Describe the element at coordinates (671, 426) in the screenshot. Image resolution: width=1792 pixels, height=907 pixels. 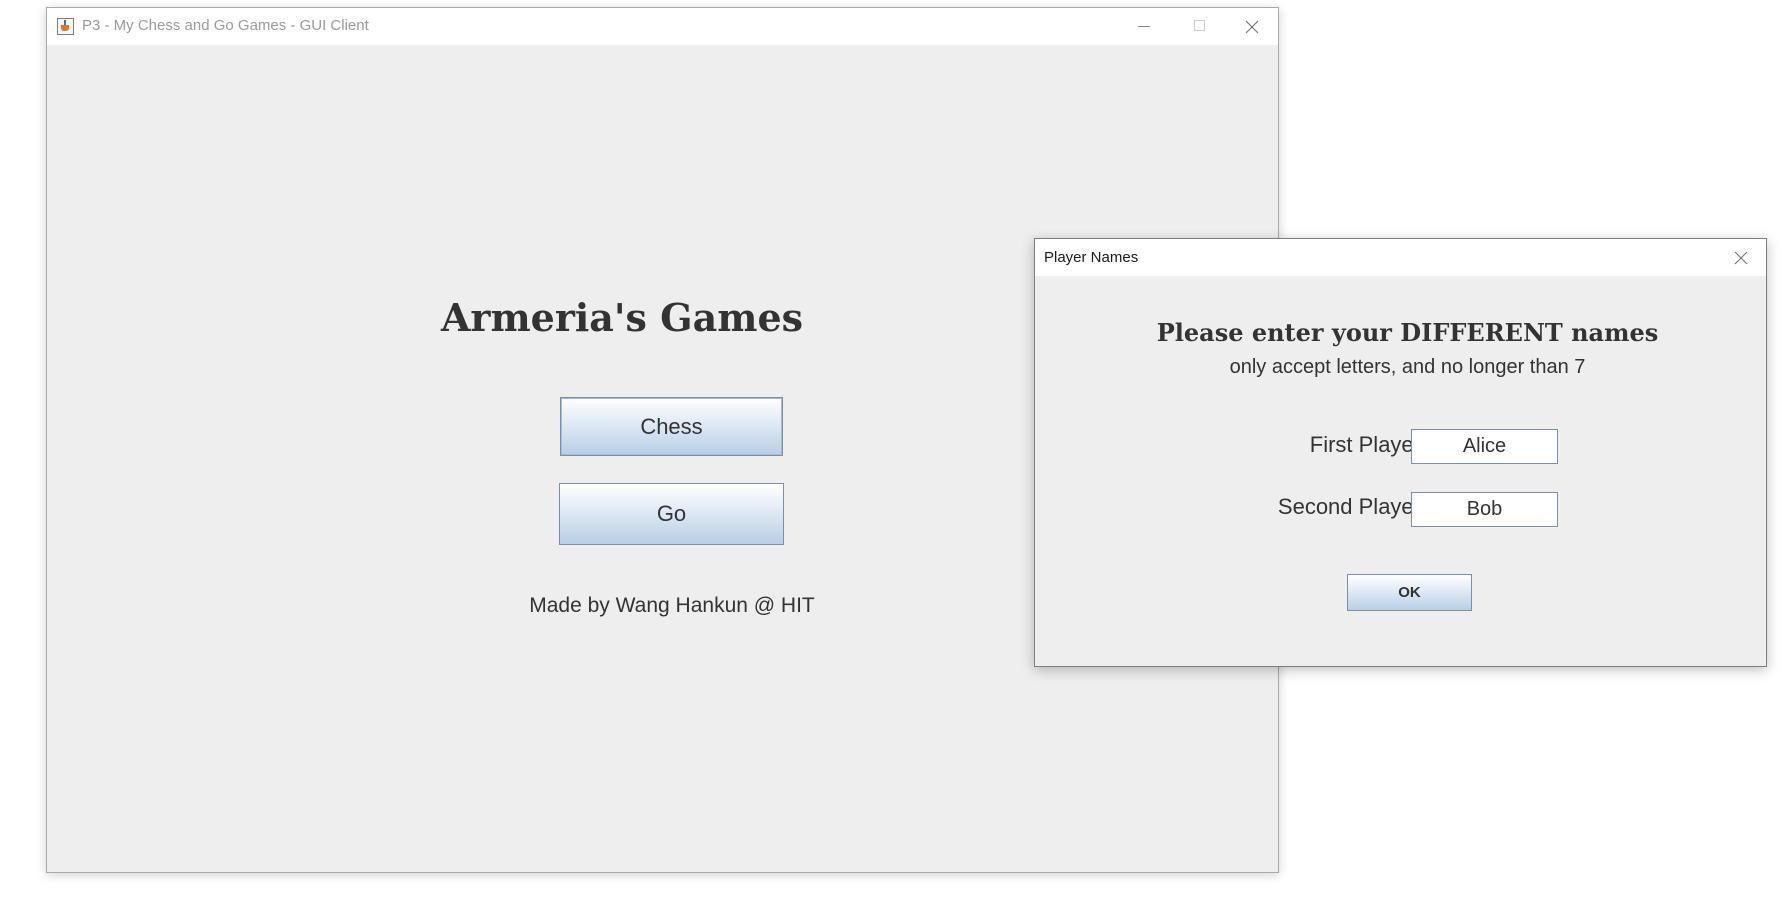
I see `chess-button: Chess` at that location.